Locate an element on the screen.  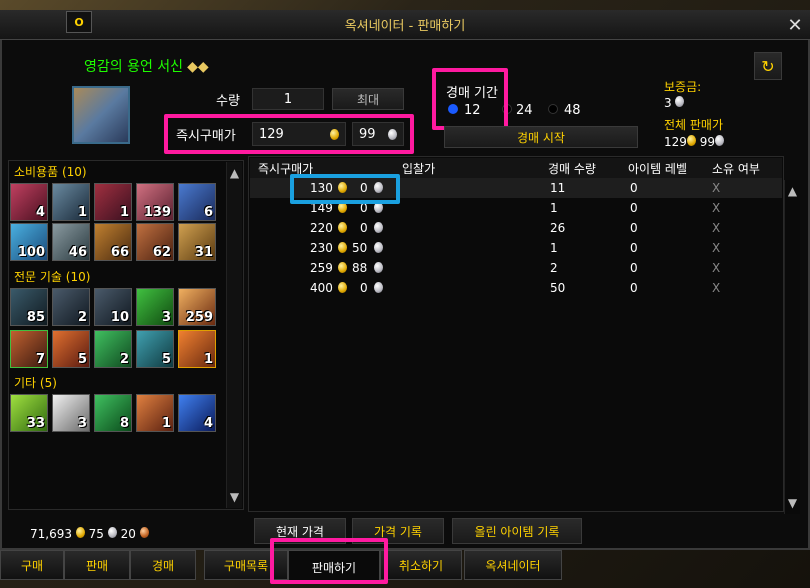
header-owned: 소유 여부 is located at coordinates (736, 168).